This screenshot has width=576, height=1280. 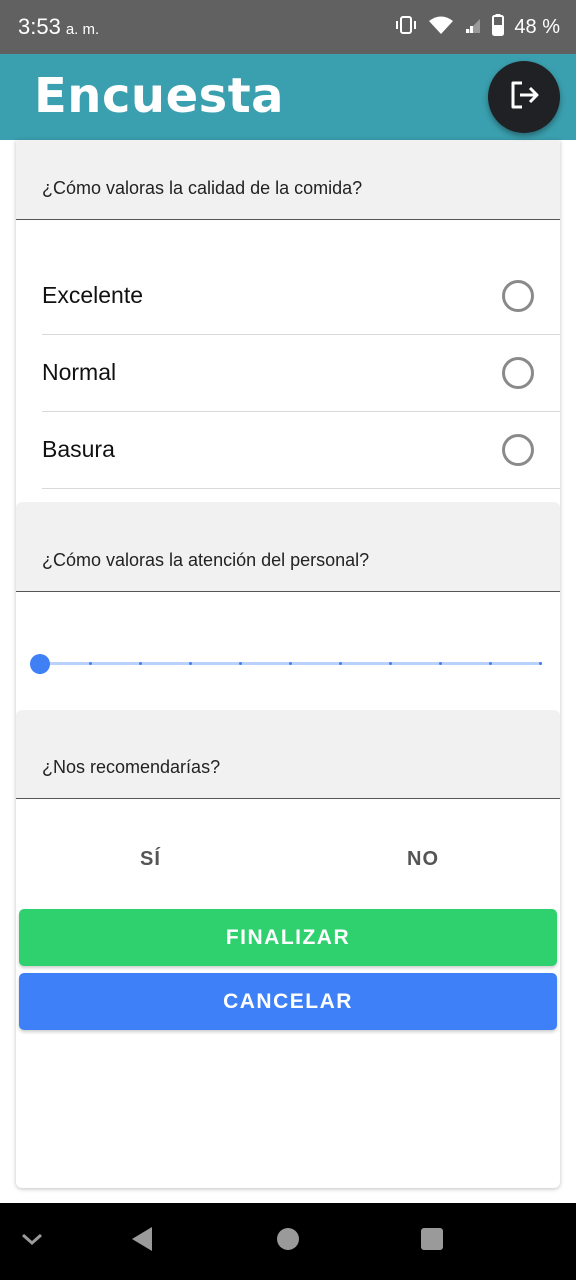 I want to click on logout-icon, so click(x=524, y=97).